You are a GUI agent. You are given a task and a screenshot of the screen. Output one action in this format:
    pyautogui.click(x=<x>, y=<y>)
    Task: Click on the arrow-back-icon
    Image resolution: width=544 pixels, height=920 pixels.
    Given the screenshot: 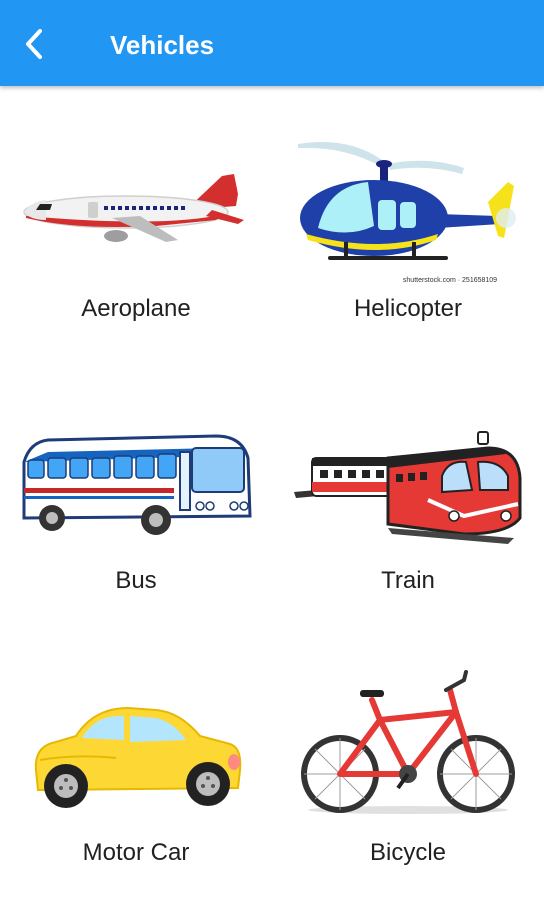 What is the action you would take?
    pyautogui.click(x=34, y=44)
    